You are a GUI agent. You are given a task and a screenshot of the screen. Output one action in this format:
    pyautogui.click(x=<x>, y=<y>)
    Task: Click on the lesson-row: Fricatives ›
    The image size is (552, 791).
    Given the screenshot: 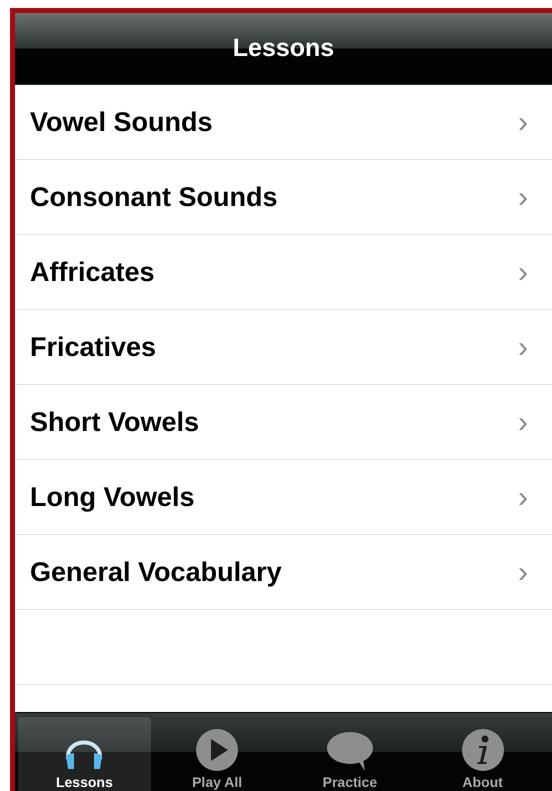 What is the action you would take?
    pyautogui.click(x=283, y=347)
    